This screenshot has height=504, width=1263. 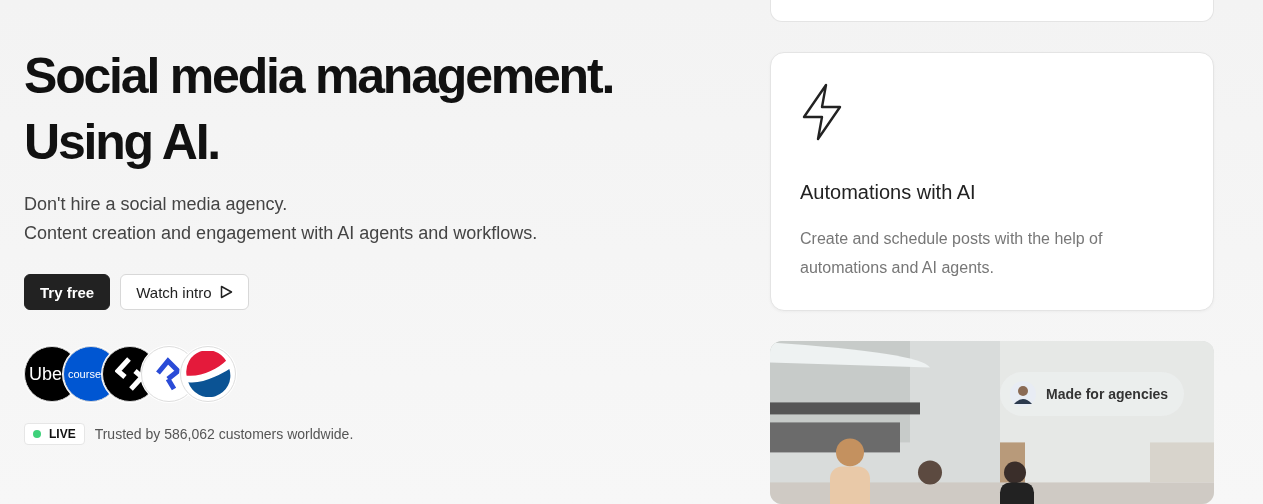 What do you see at coordinates (822, 112) in the screenshot?
I see `lightning-icon` at bounding box center [822, 112].